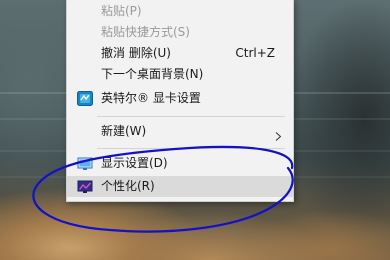 The width and height of the screenshot is (390, 260). I want to click on menu-item-label: 撤消 删除(U), so click(136, 53).